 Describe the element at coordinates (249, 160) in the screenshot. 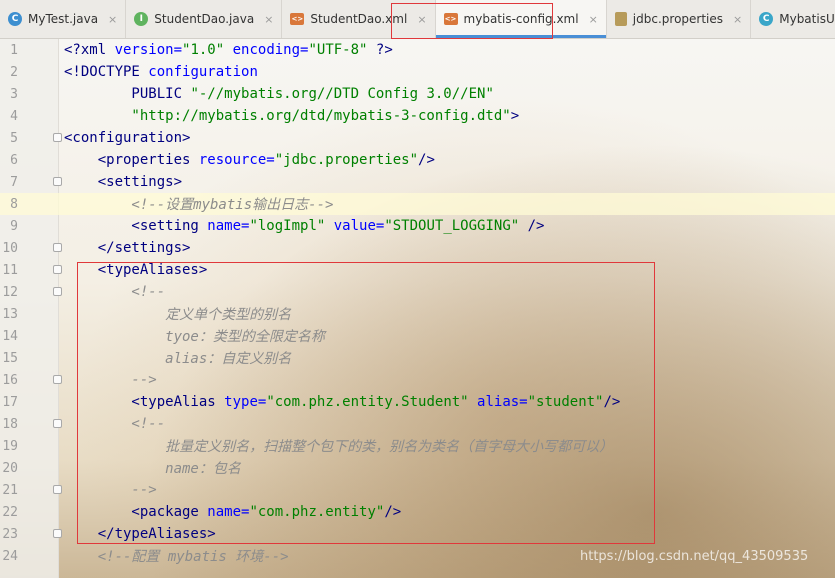

I see `code-text: <properties resource="jdbc.properties"/>` at that location.